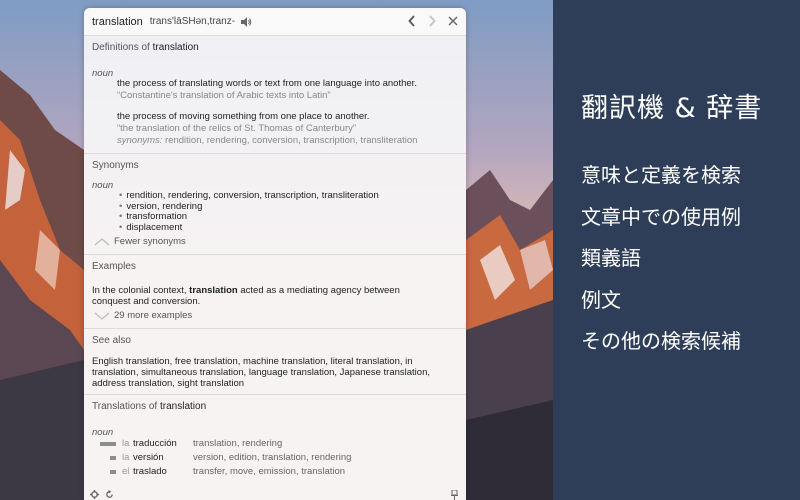  Describe the element at coordinates (168, 383) in the screenshot. I see `see-also-line: address translation, sight translation` at that location.